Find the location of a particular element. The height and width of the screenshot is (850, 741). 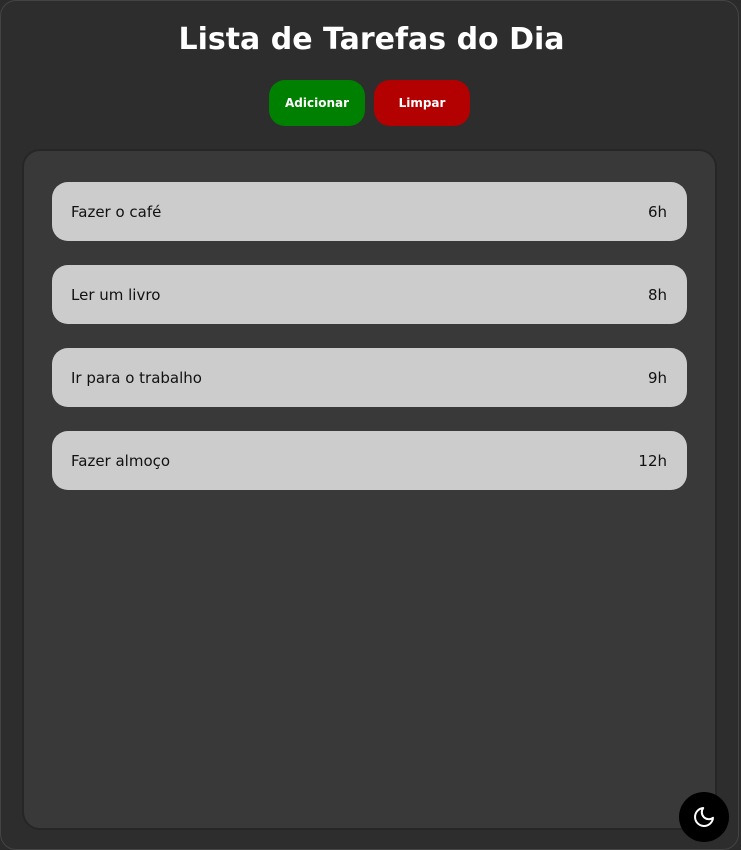

list-item: Fazer o café 6h is located at coordinates (369, 211).